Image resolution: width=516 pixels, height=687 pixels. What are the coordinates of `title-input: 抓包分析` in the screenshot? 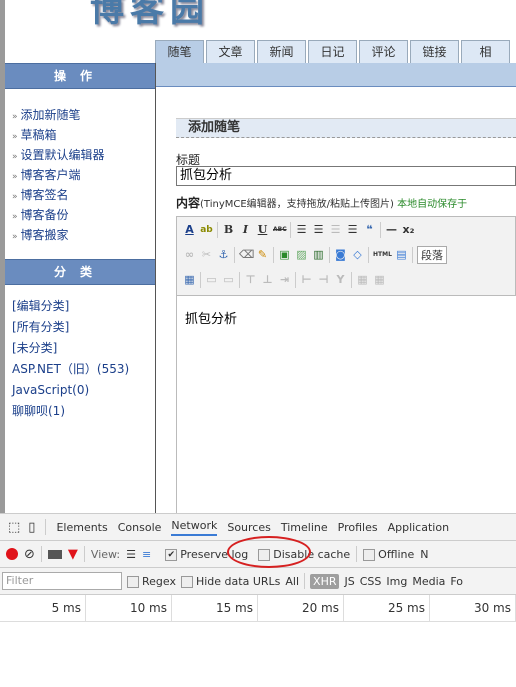 It's located at (346, 176).